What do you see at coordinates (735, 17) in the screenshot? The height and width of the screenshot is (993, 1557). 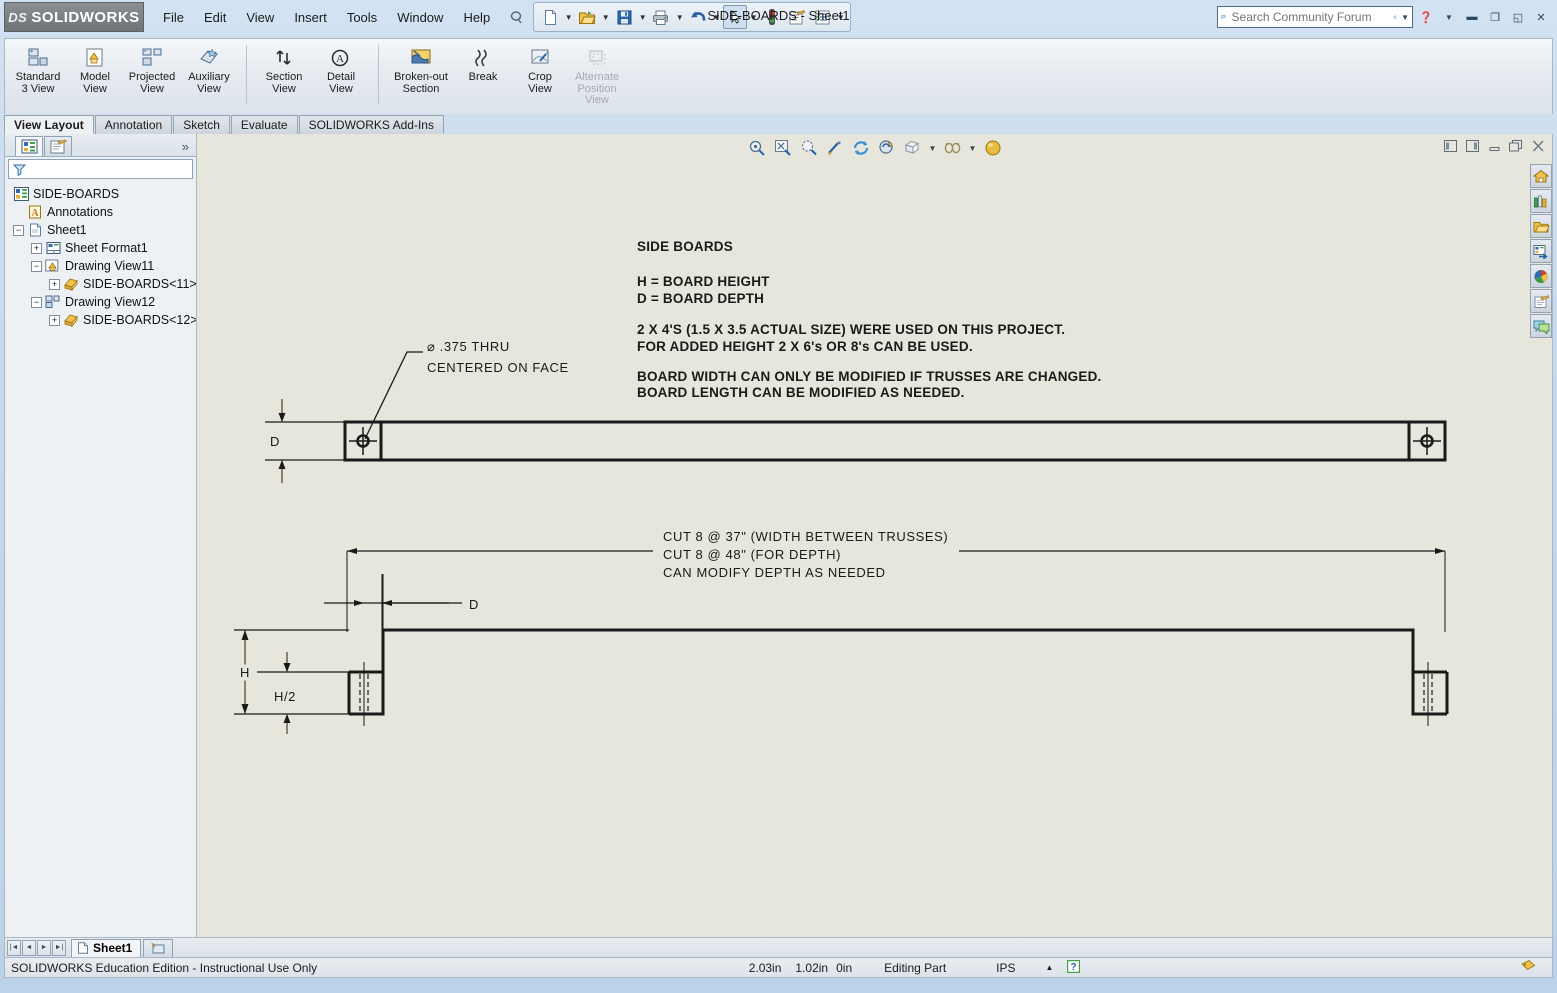 I see `select-arrow-icon` at bounding box center [735, 17].